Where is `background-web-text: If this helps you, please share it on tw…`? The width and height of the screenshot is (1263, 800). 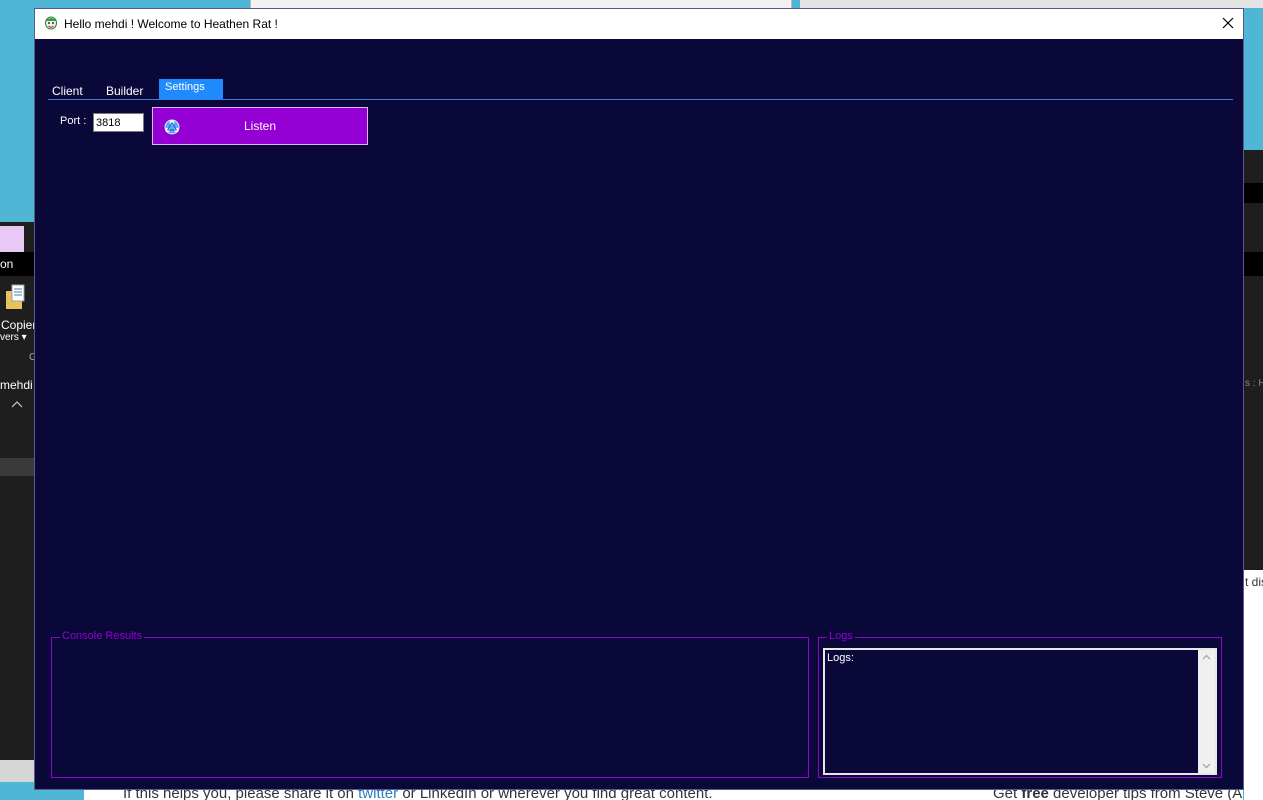 background-web-text: If this helps you, please share it on tw… is located at coordinates (418, 795).